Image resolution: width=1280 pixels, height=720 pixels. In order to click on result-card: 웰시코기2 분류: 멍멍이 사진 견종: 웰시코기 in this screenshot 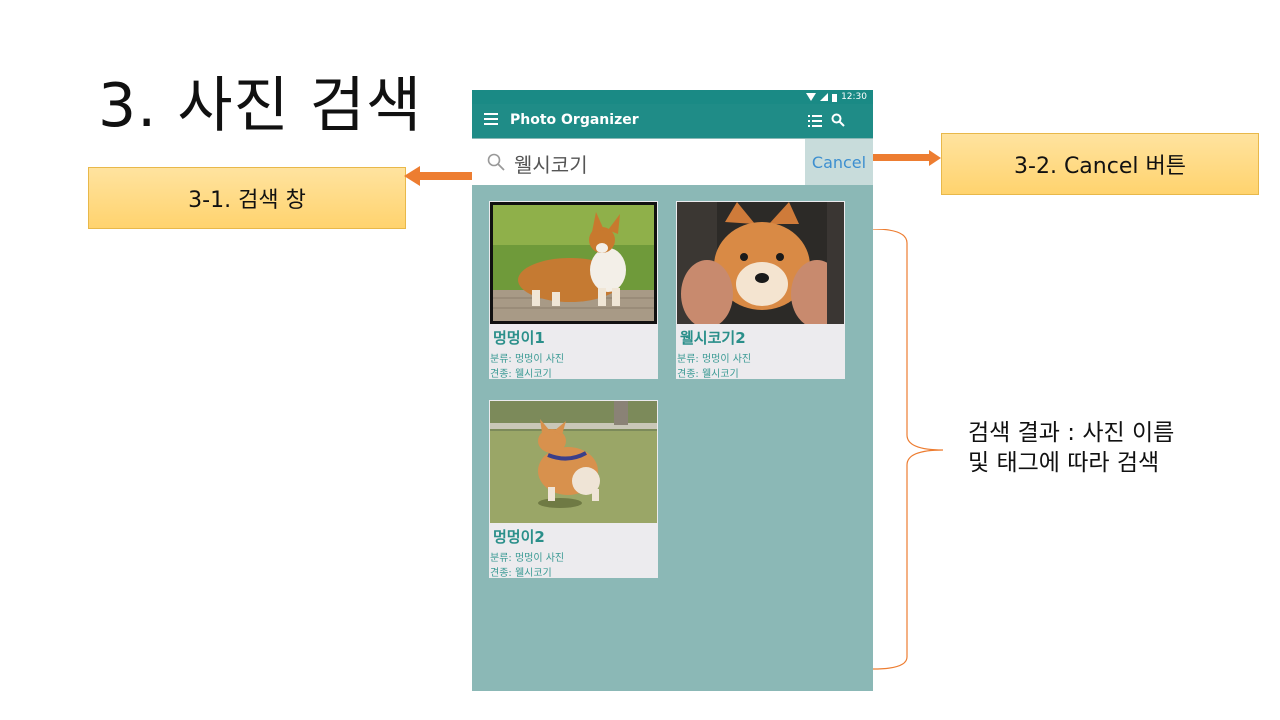, I will do `click(760, 290)`.